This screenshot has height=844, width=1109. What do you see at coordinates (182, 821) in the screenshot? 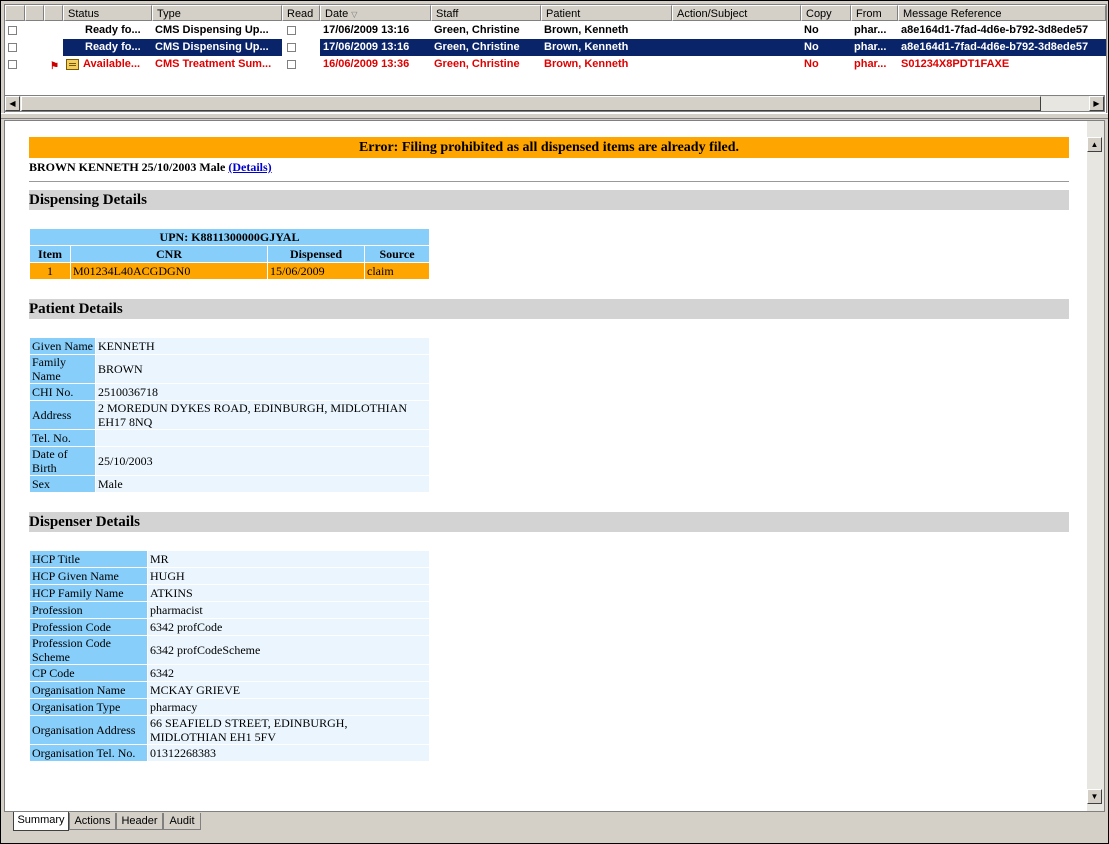
I see `tab-audit: Audit` at bounding box center [182, 821].